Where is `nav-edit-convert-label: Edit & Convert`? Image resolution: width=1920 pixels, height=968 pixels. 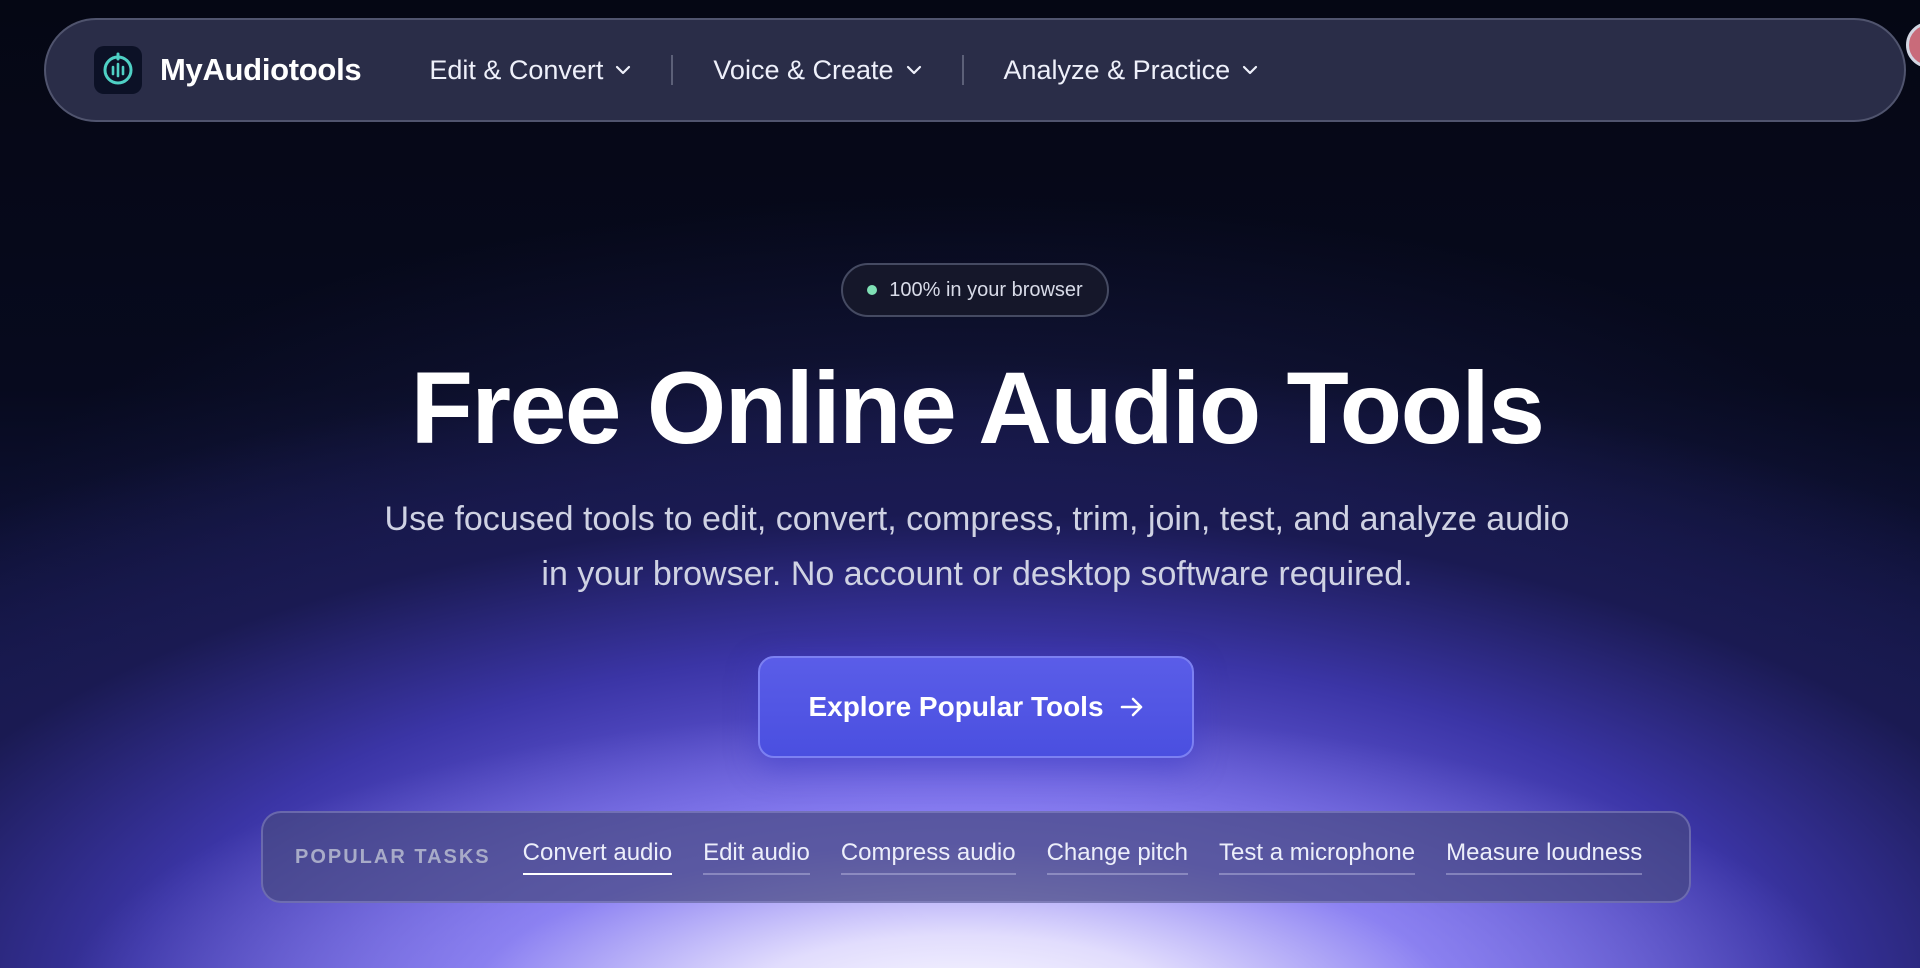
nav-edit-convert-label: Edit & Convert is located at coordinates (516, 69).